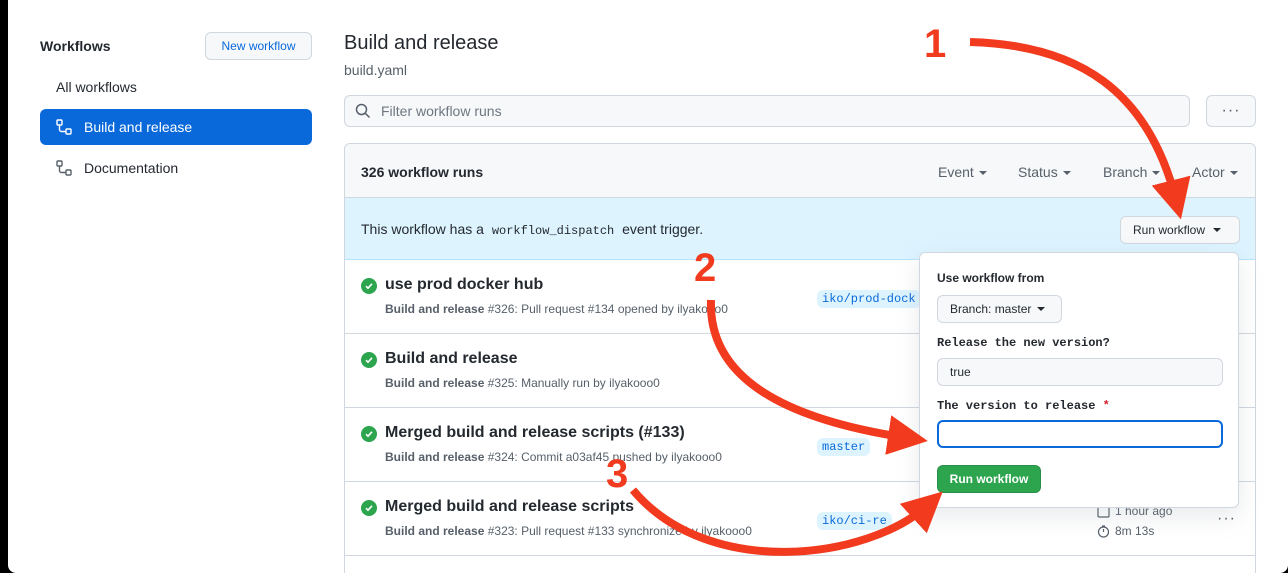 This screenshot has width=1288, height=573. I want to click on stopwatch-icon, so click(1103, 531).